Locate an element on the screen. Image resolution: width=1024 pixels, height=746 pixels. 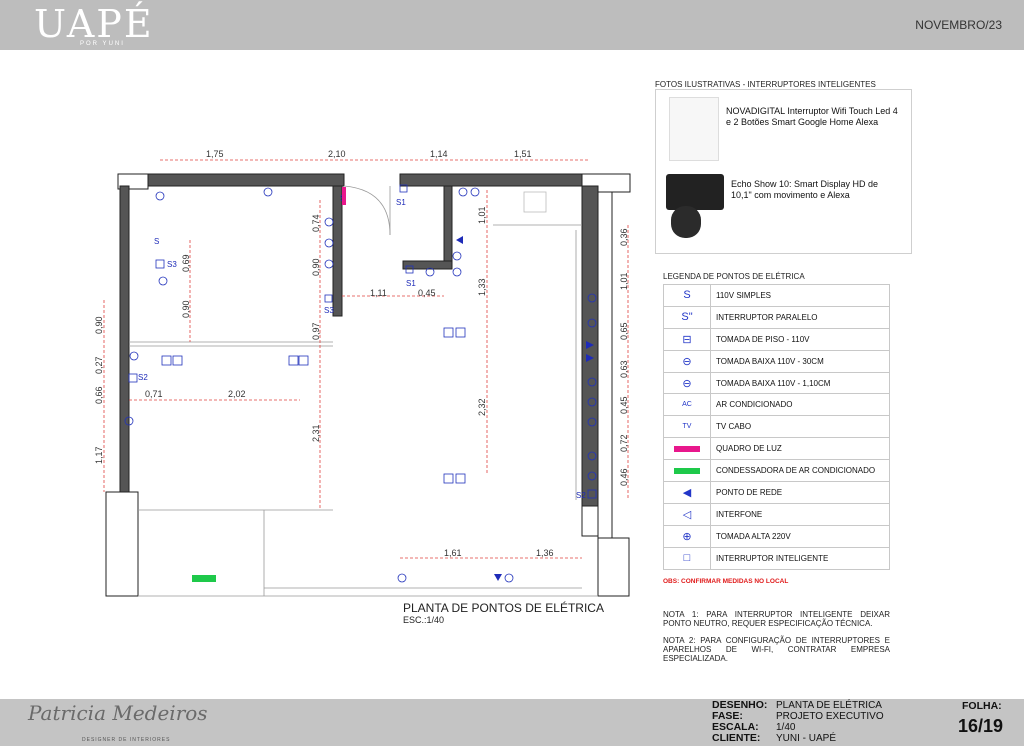
legend-symbol: ◀ is located at coordinates (687, 492).